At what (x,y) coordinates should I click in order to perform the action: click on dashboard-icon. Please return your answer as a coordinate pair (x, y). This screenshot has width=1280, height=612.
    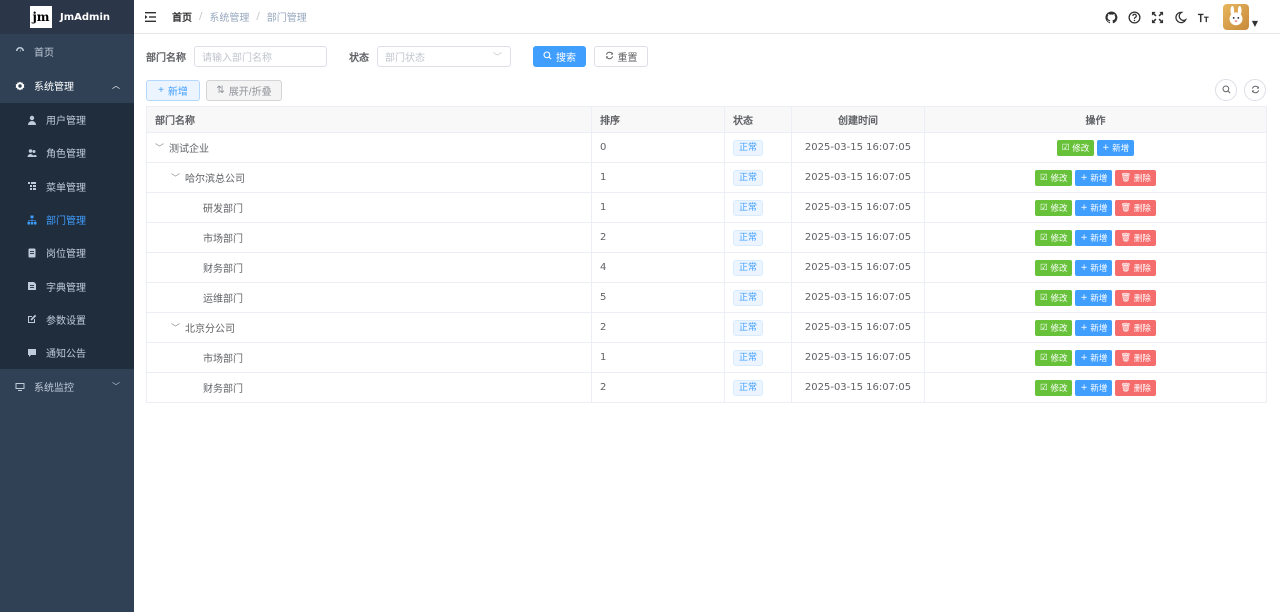
    Looking at the image, I should click on (20, 51).